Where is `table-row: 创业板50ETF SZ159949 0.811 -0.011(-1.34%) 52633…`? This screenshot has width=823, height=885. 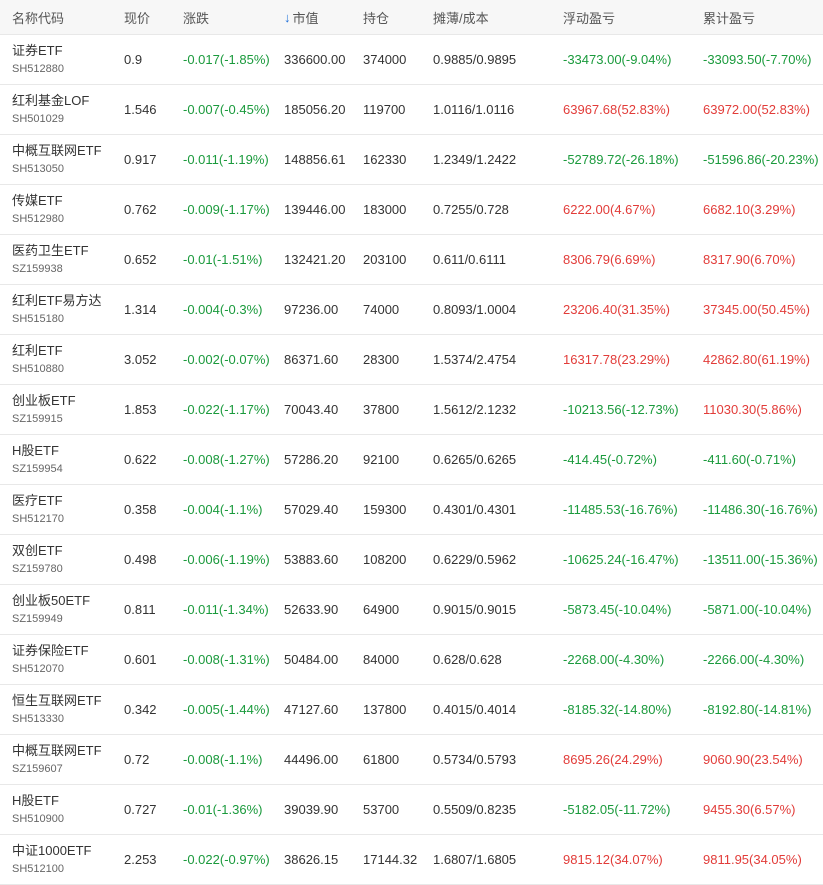 table-row: 创业板50ETF SZ159949 0.811 -0.011(-1.34%) 52633… is located at coordinates (411, 610).